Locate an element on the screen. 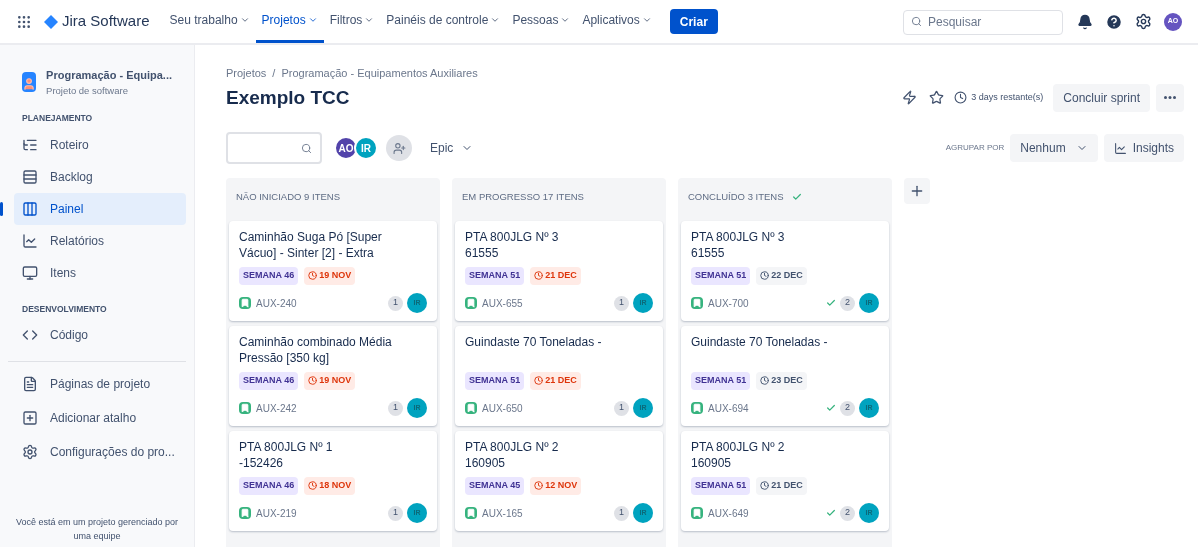 This screenshot has height=547, width=1198. nav-menu: Seu trabalho is located at coordinates (209, 21).